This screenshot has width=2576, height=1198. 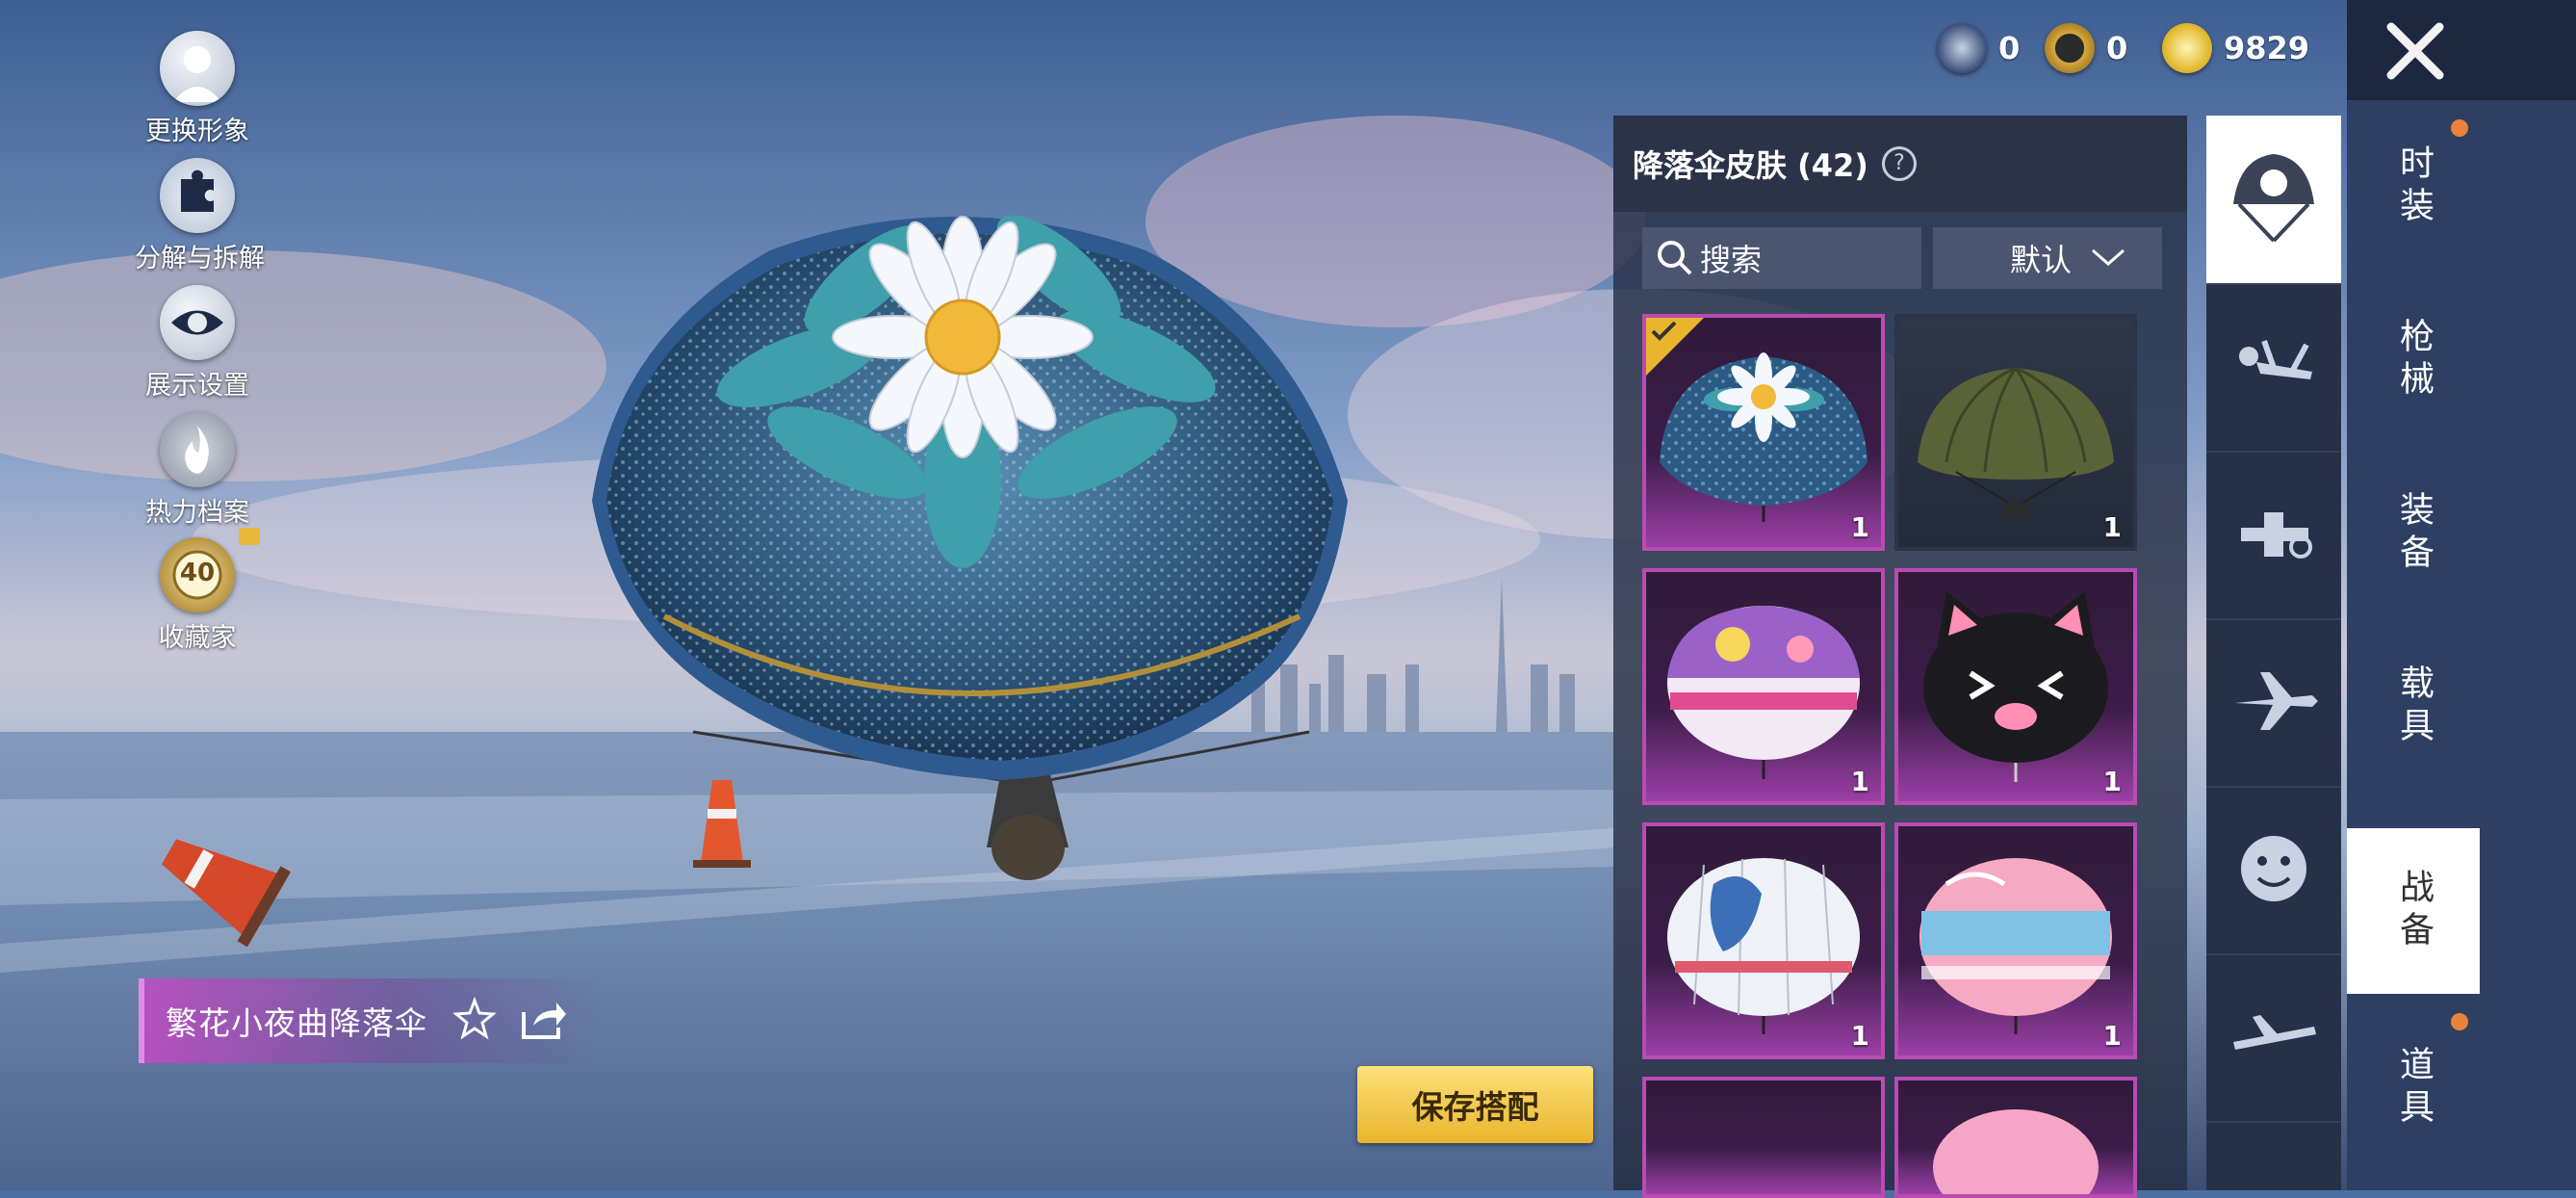 What do you see at coordinates (1475, 1104) in the screenshot?
I see `save-outfit-button: 保存搭配` at bounding box center [1475, 1104].